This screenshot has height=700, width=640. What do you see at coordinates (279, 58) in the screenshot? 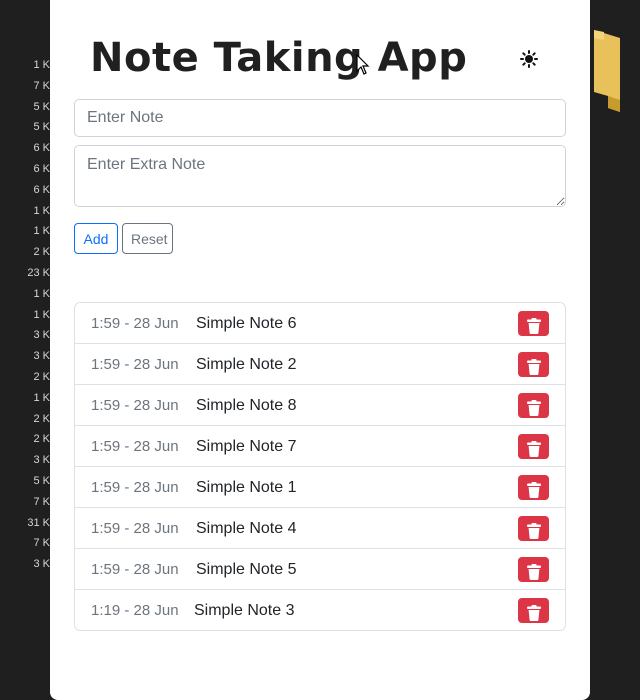
I see `app-title: Note Taking App` at bounding box center [279, 58].